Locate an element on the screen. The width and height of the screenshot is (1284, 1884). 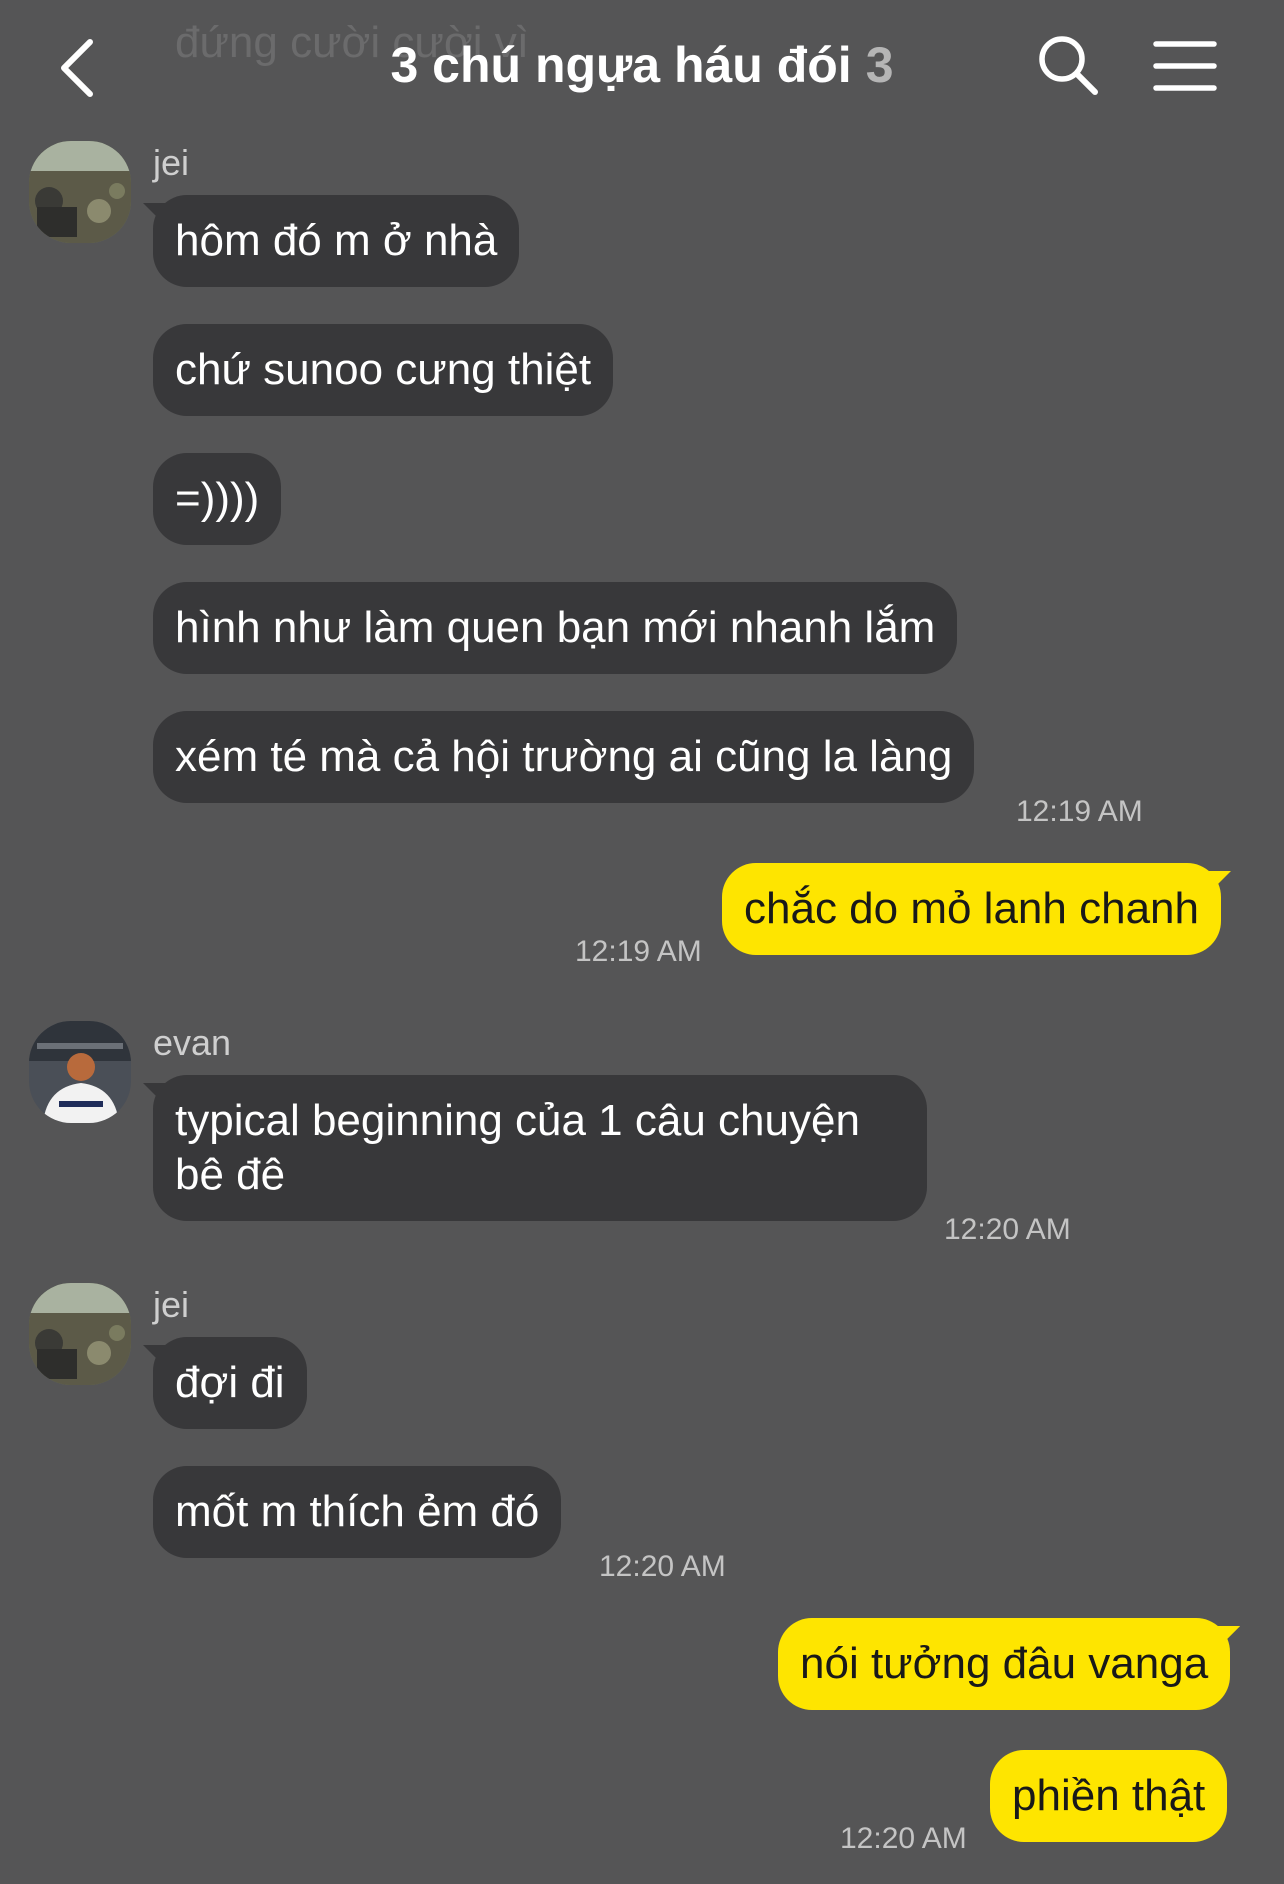
avatar-evan is located at coordinates (80, 1072).